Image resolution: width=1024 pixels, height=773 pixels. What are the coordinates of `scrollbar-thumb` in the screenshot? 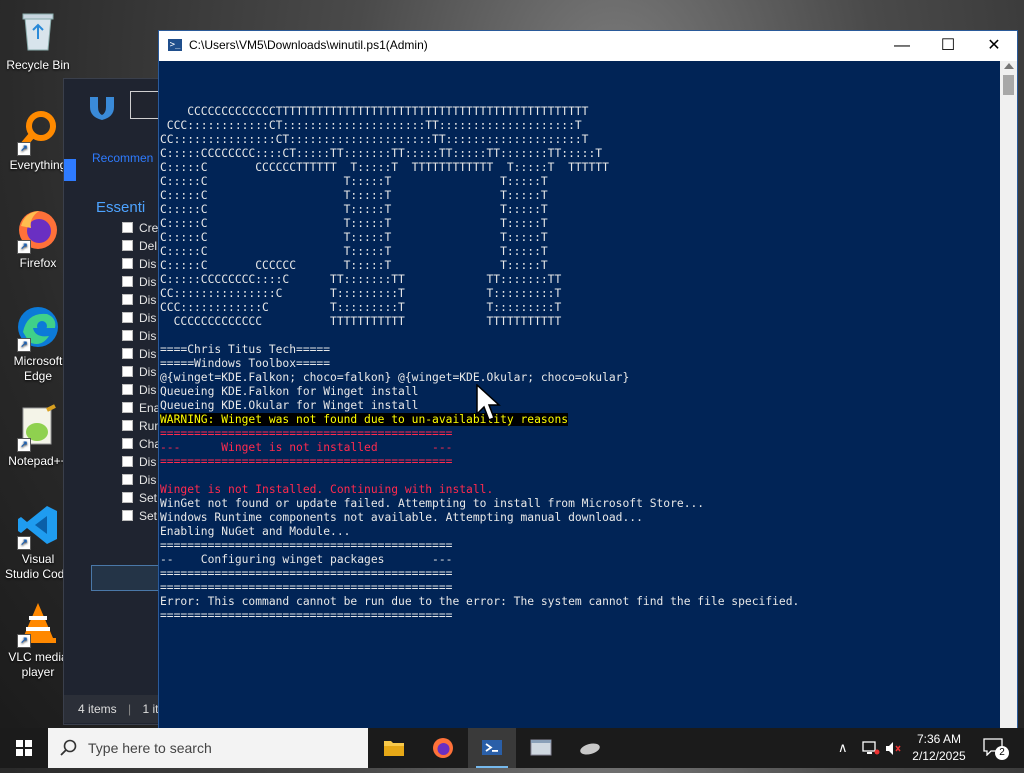 It's located at (1008, 85).